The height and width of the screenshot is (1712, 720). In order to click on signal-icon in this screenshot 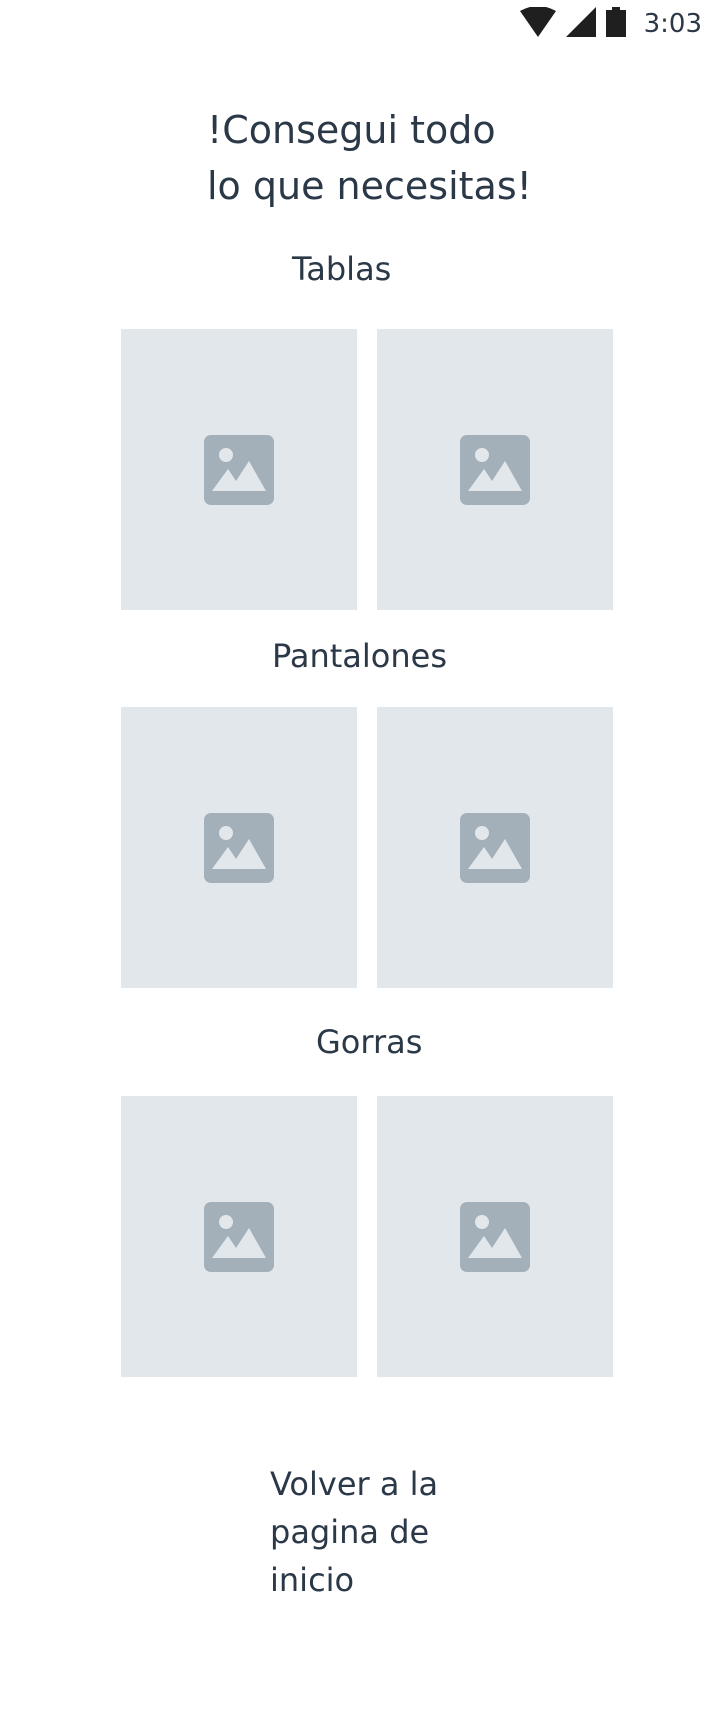, I will do `click(580, 24)`.